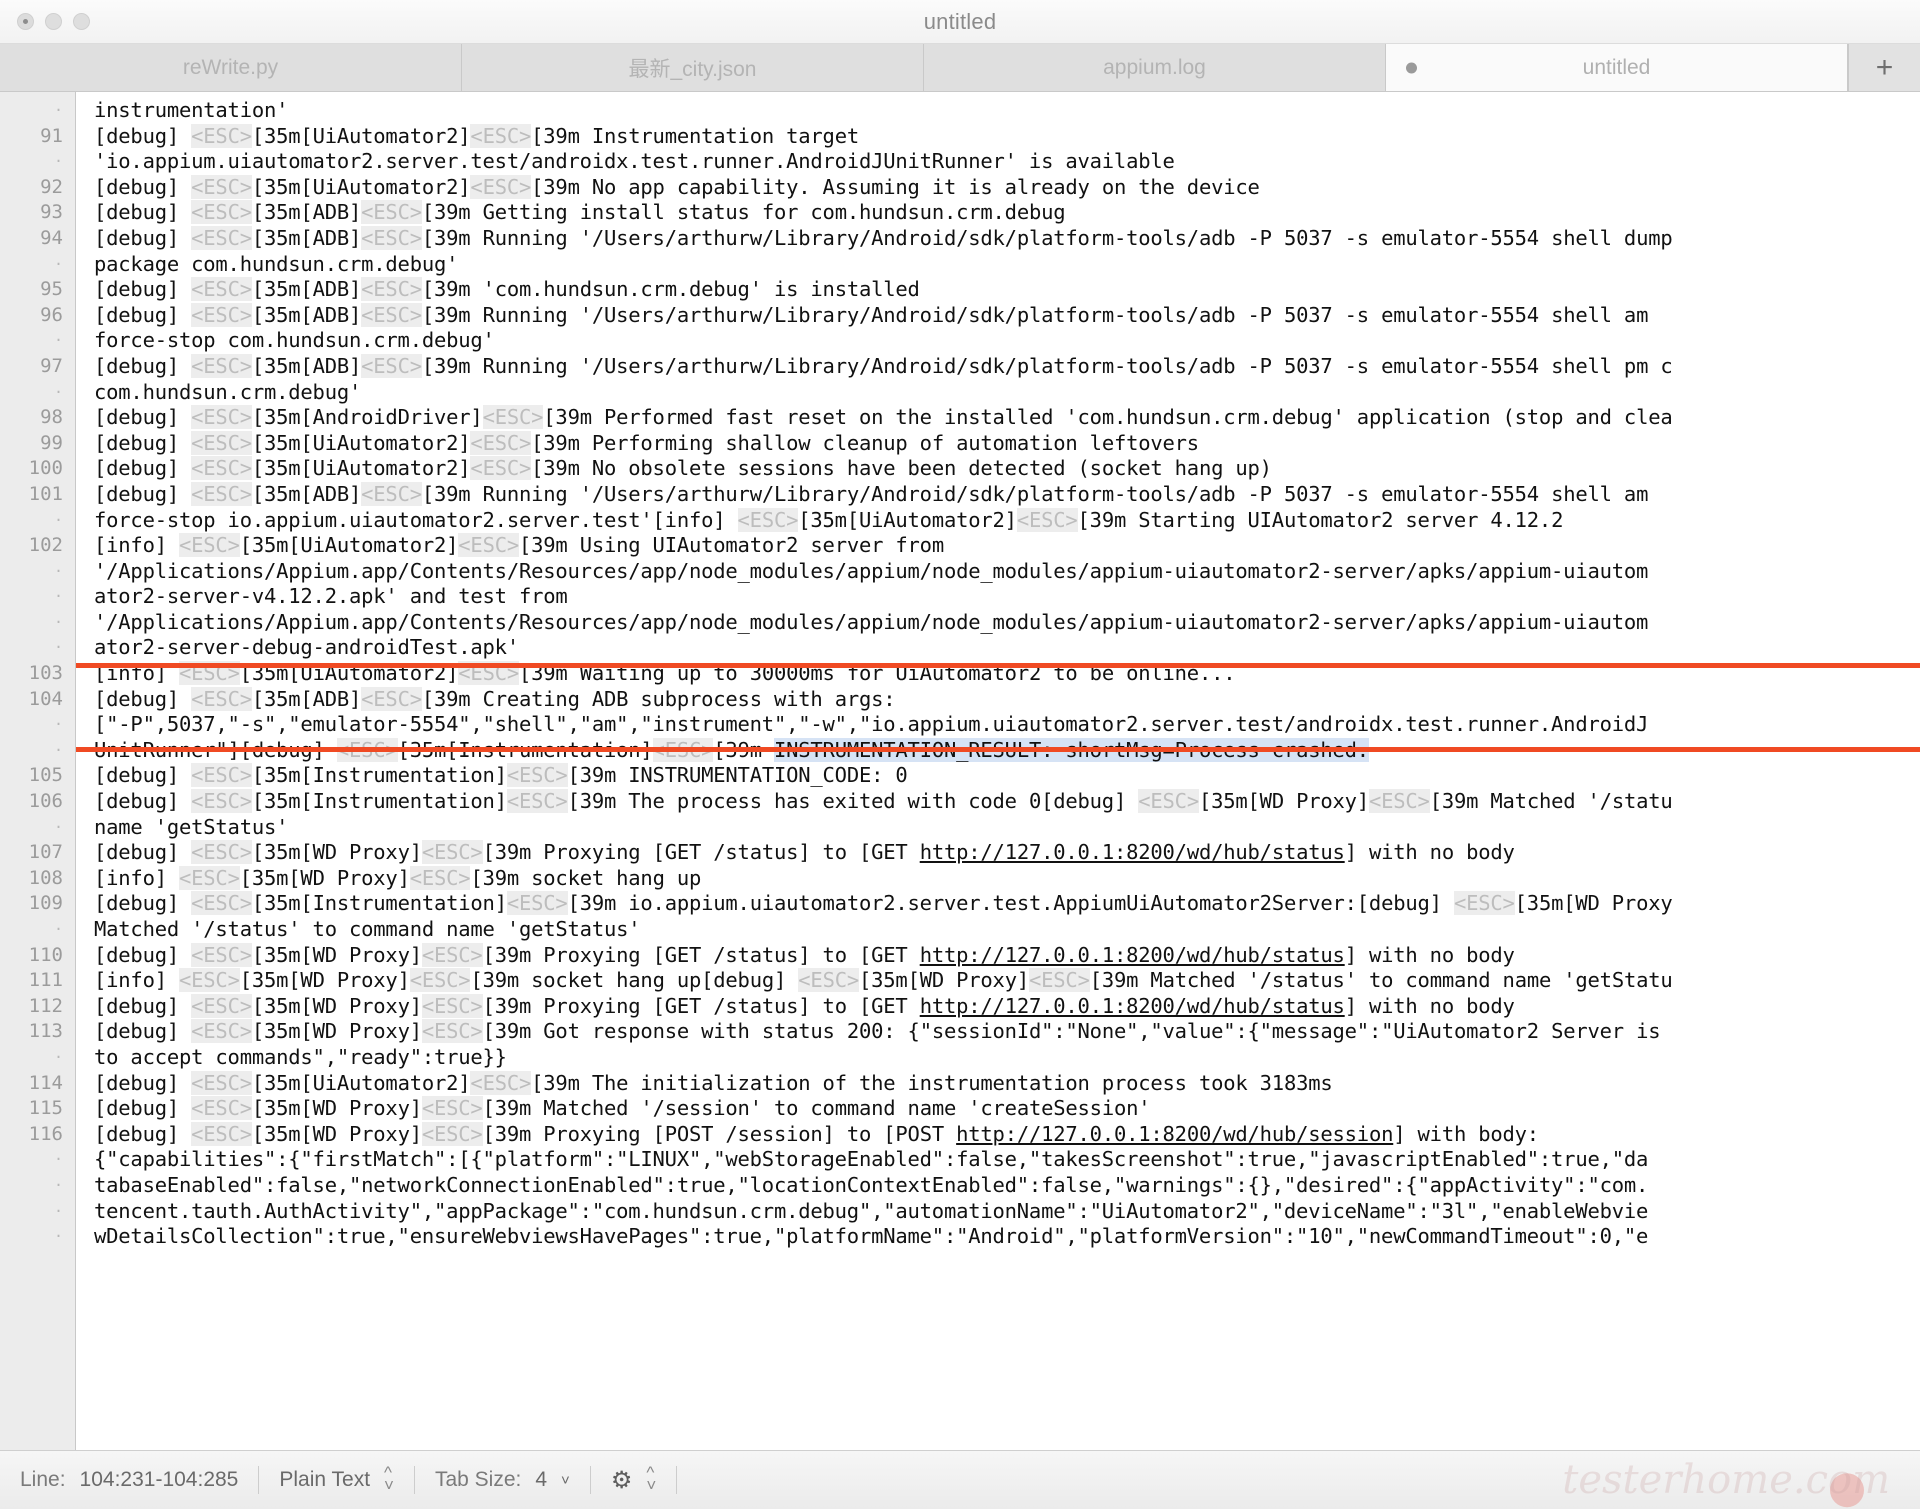 The height and width of the screenshot is (1509, 1920). I want to click on code-line: to accept commands","ready":true}}, so click(1007, 1058).